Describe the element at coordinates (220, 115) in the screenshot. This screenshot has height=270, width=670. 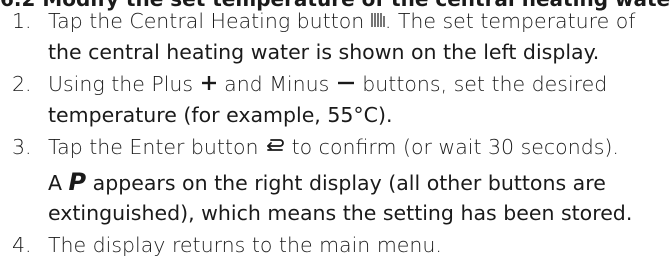
I see `step-2-line-2: temperature (for example, 55°C).` at that location.